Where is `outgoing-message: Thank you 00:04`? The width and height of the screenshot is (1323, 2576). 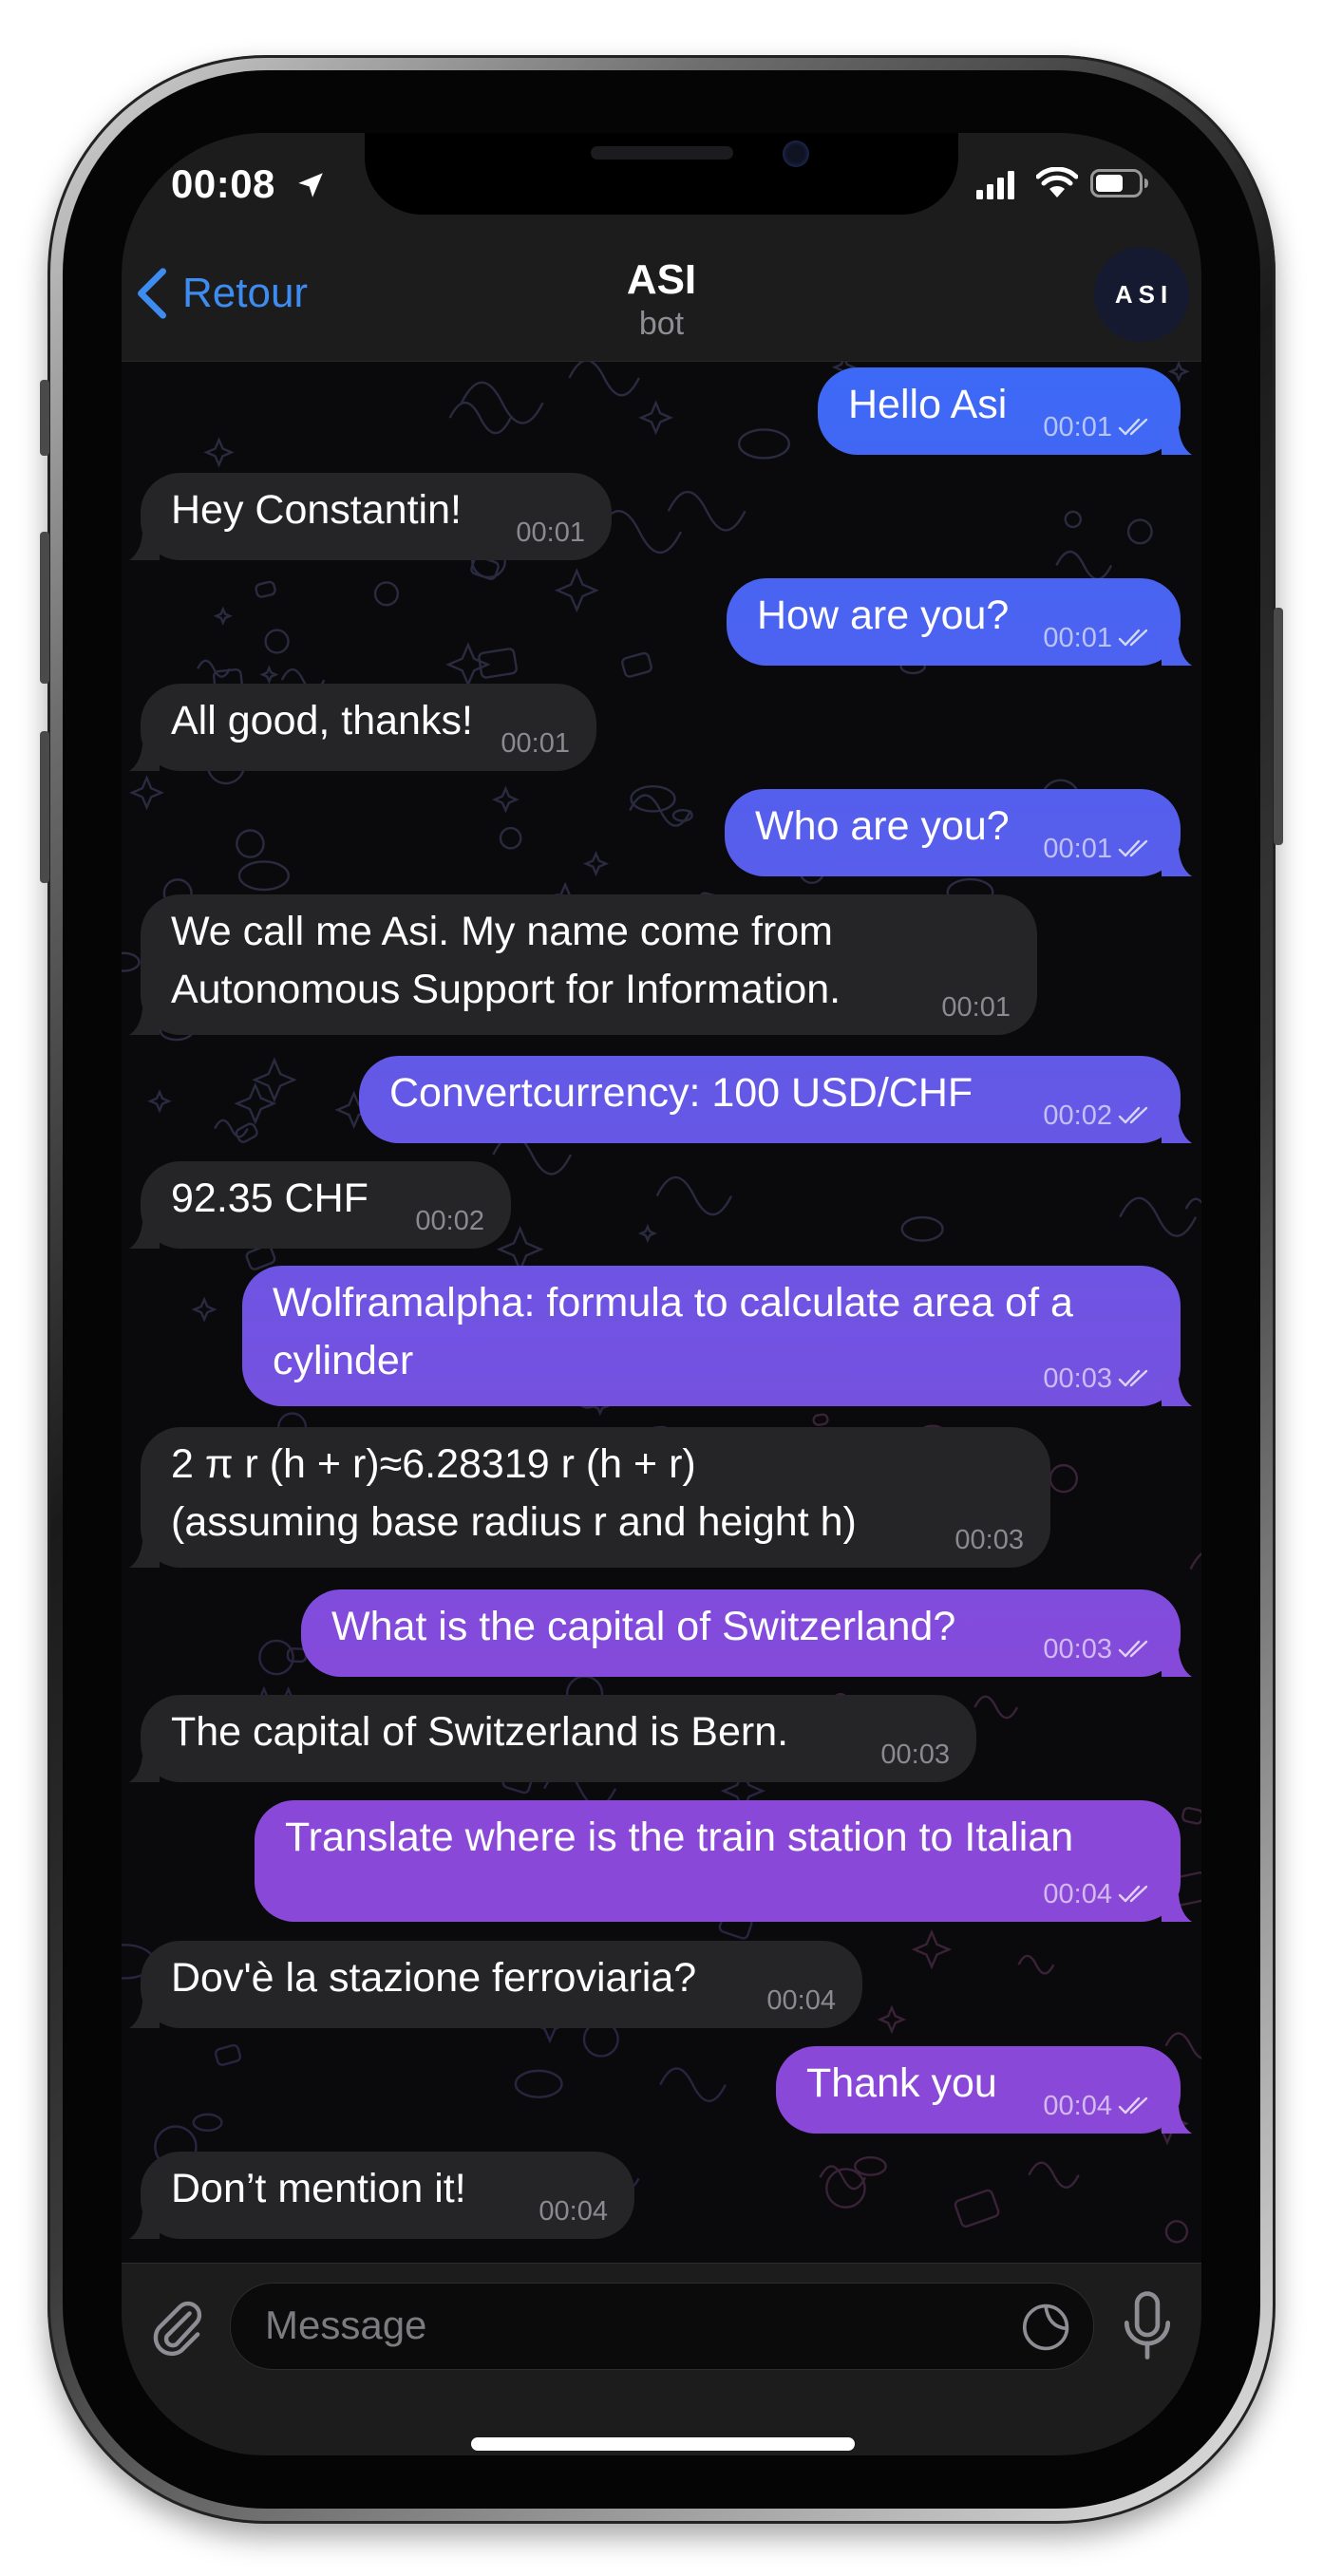
outgoing-message: Thank you 00:04 is located at coordinates (984, 2090).